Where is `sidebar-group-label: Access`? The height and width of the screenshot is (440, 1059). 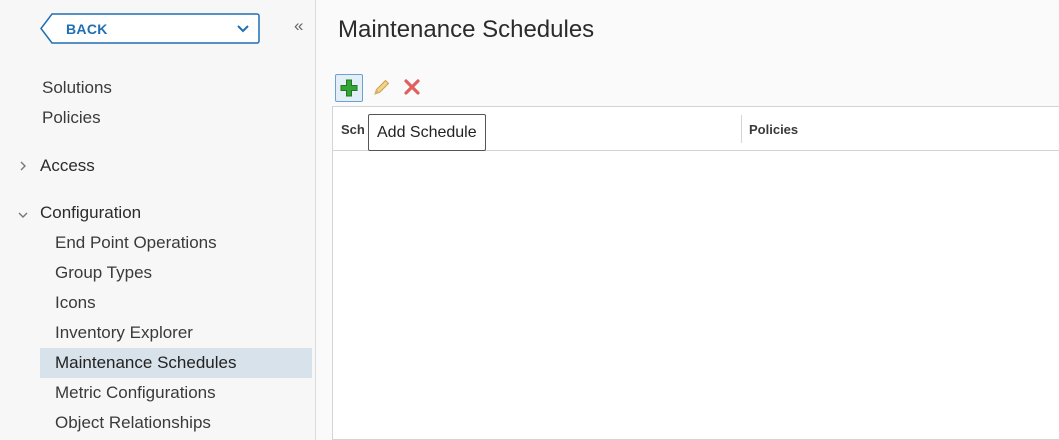
sidebar-group-label: Access is located at coordinates (67, 165).